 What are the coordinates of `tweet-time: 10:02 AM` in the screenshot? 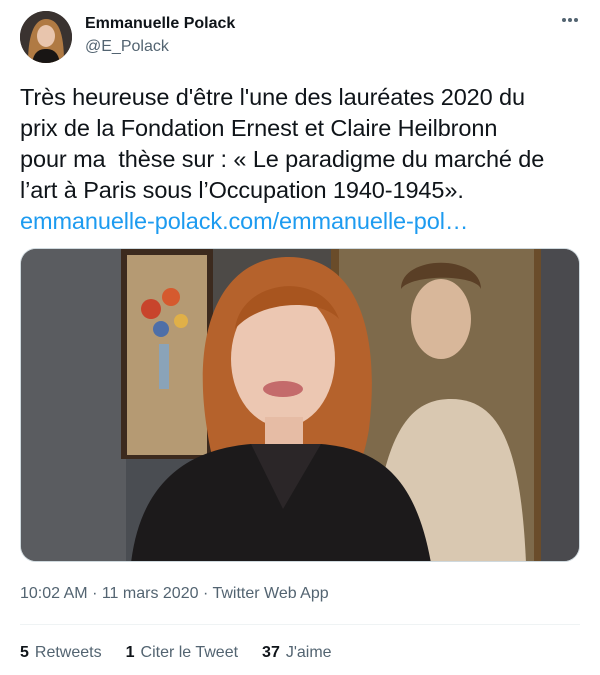 It's located at (54, 593).